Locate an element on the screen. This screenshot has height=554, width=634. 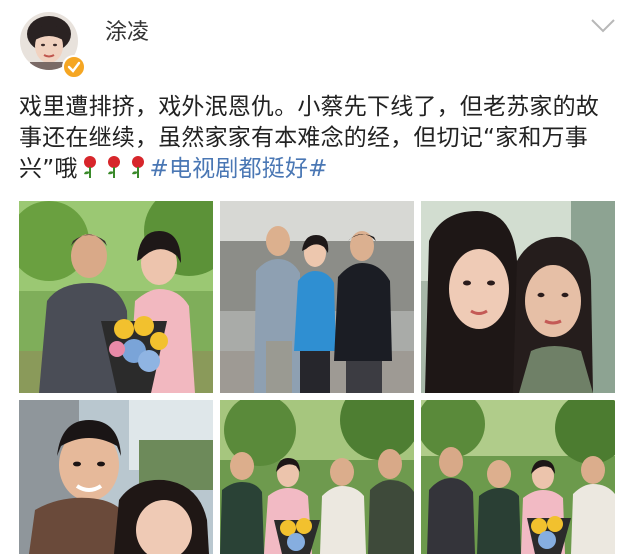
post-text-line: 戏里遭排挤，戏外泯恩仇。小蔡先下线了，但老苏家的故 is located at coordinates (309, 107).